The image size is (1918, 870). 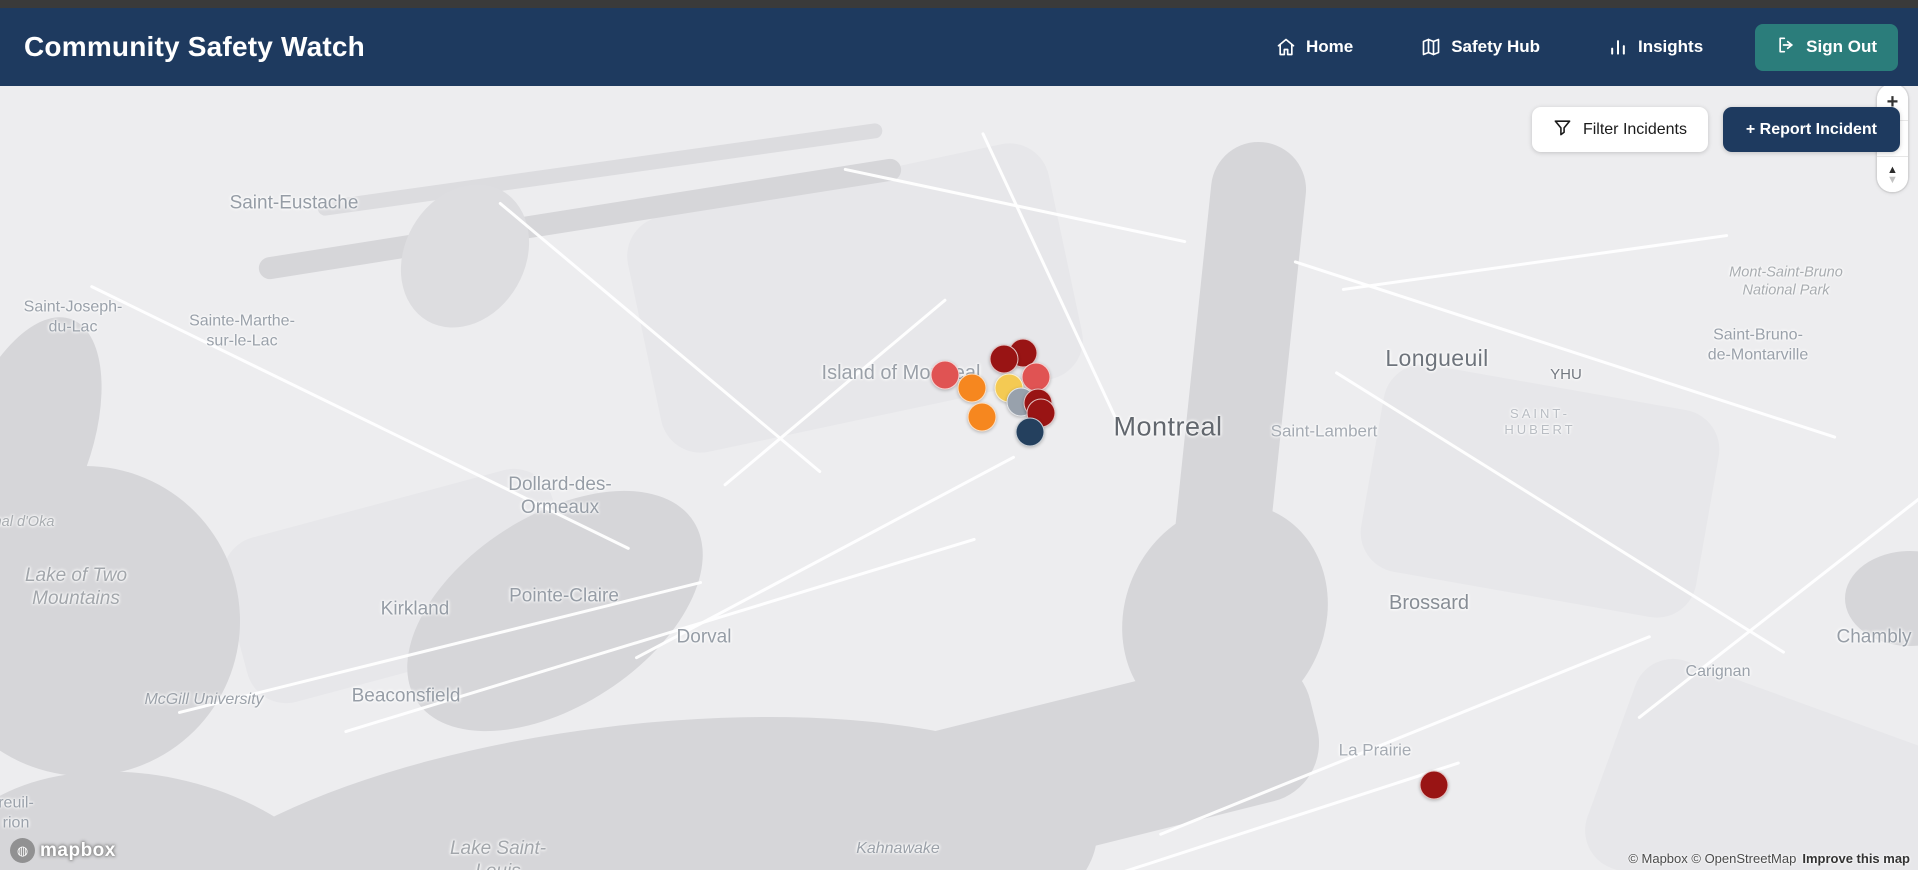 I want to click on report-incident-button: + Report Incident, so click(x=1811, y=129).